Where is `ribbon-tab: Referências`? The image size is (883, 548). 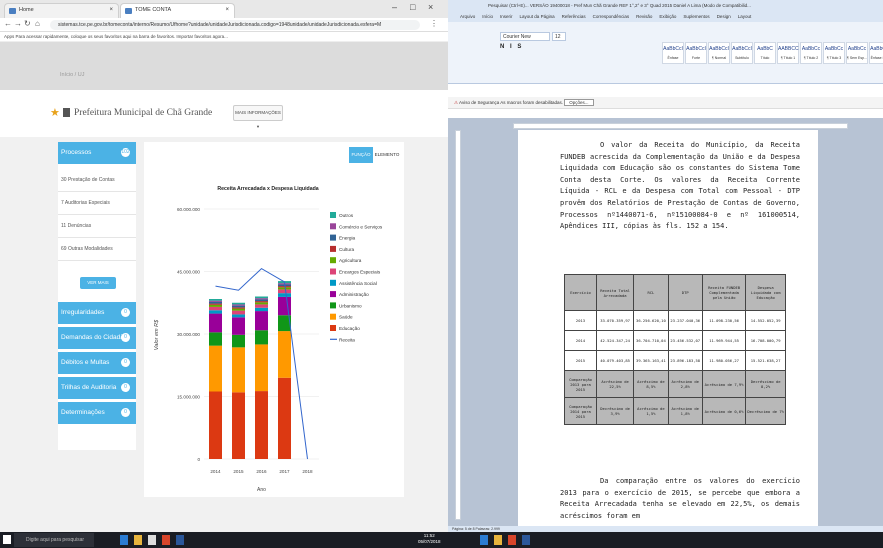
ribbon-tab: Referências is located at coordinates (574, 16).